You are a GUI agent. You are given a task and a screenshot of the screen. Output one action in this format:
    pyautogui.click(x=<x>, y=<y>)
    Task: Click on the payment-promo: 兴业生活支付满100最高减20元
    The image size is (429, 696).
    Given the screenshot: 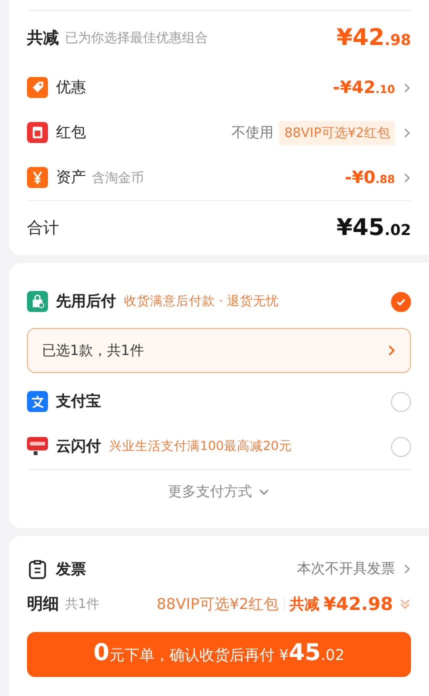 What is the action you would take?
    pyautogui.click(x=200, y=446)
    